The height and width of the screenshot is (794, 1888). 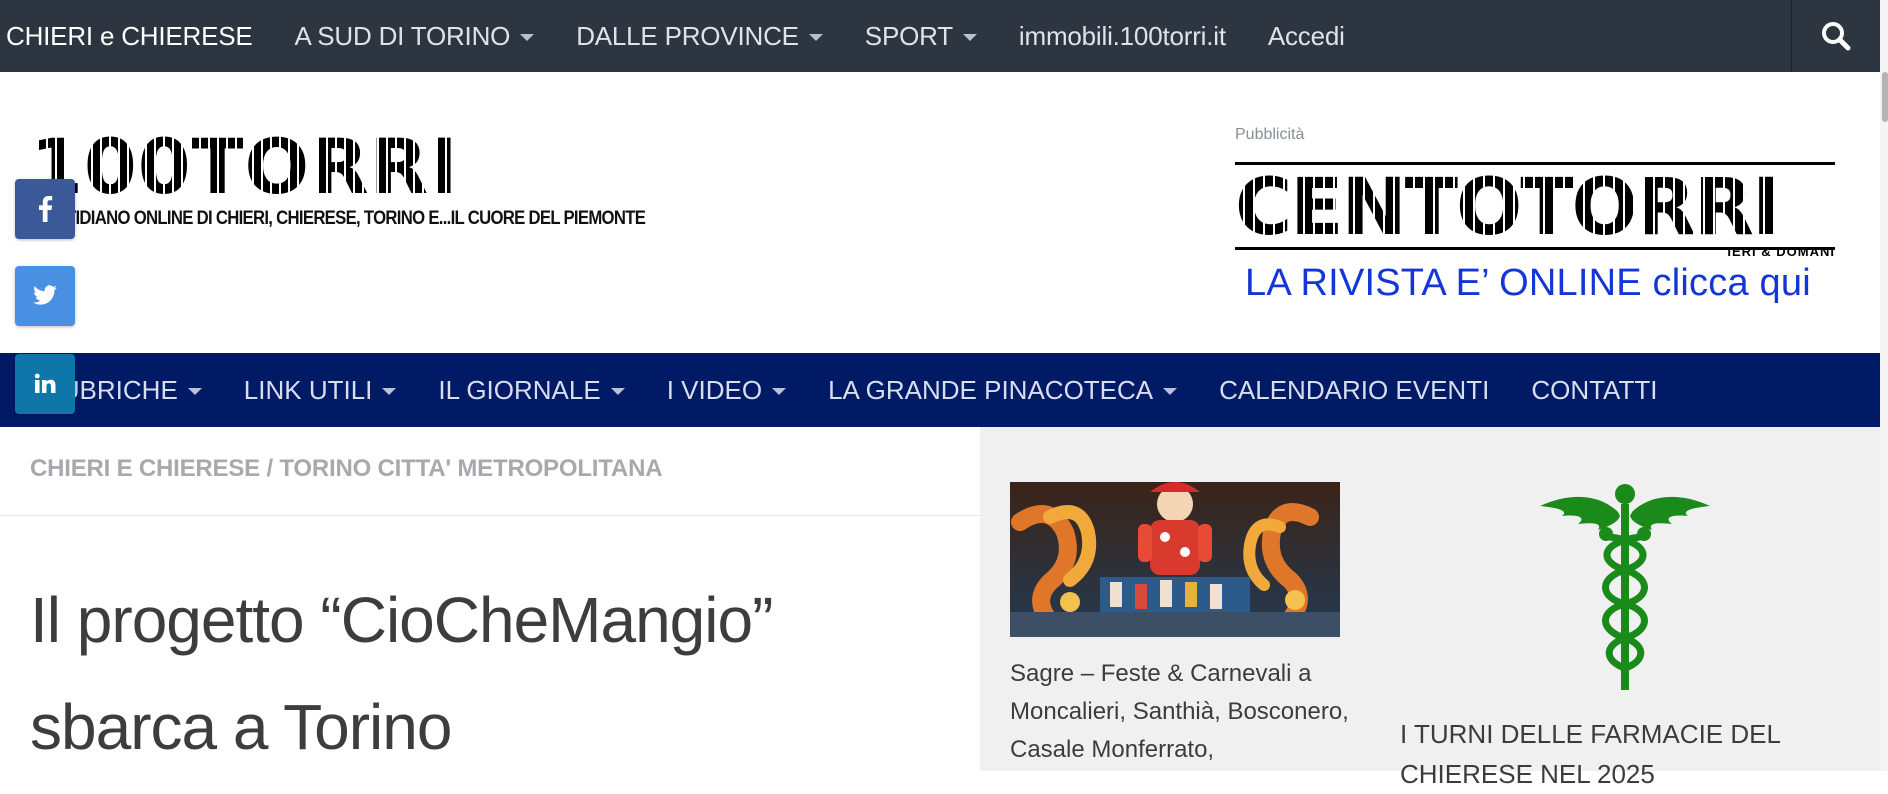 What do you see at coordinates (687, 35) in the screenshot?
I see `top-nav-item-label: DALLE PROVINCE` at bounding box center [687, 35].